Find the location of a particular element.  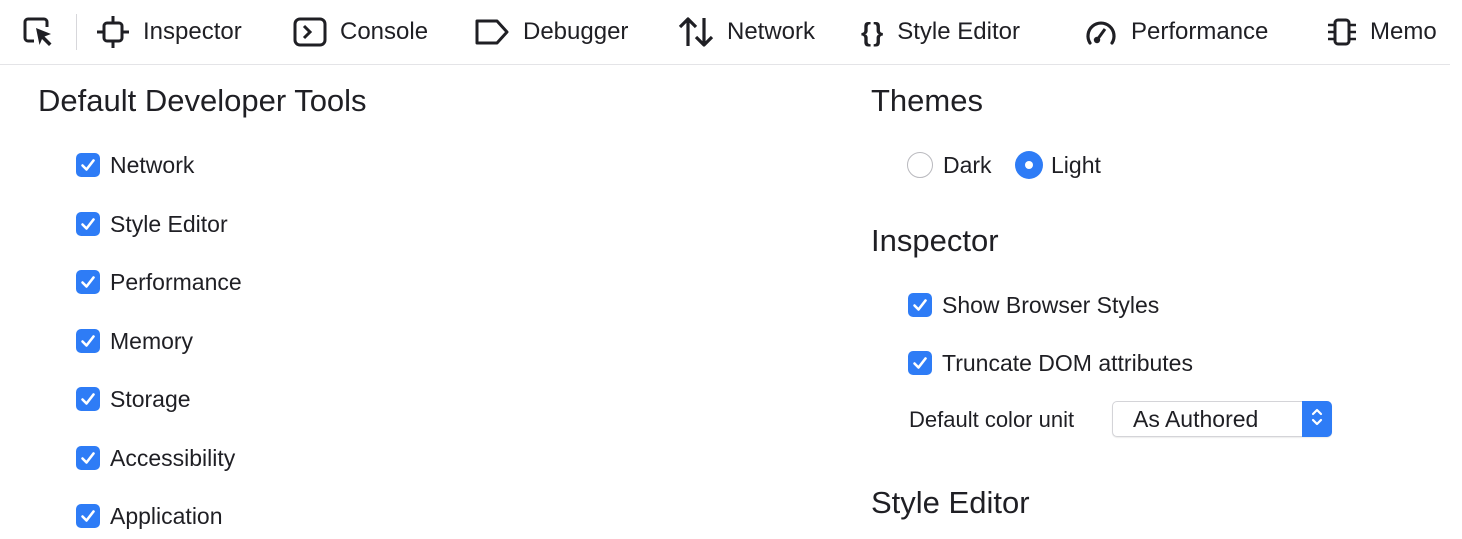

debugger-icon is located at coordinates (492, 32).